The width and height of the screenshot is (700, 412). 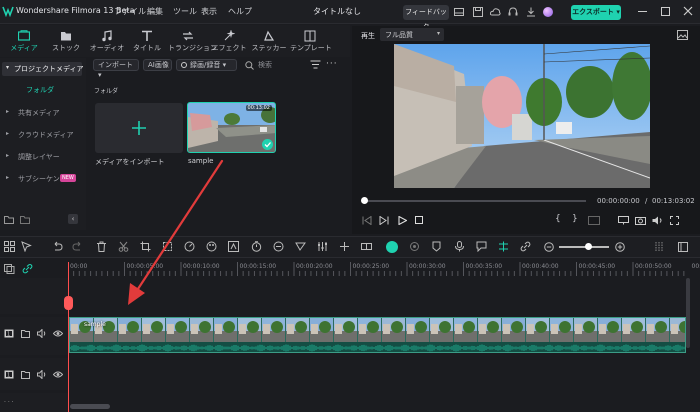 What do you see at coordinates (367, 220) in the screenshot?
I see `previous-frame-icon` at bounding box center [367, 220].